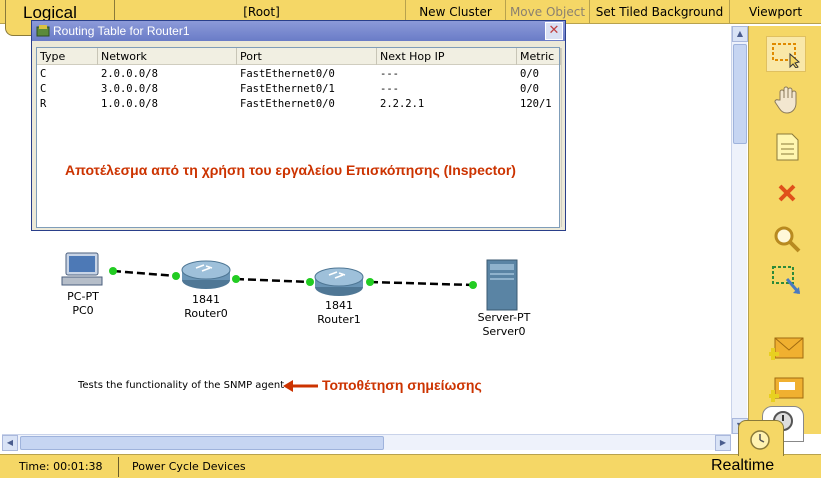 This screenshot has height=478, width=821. I want to click on cell-next-hop: 2.2.2.1, so click(402, 104).